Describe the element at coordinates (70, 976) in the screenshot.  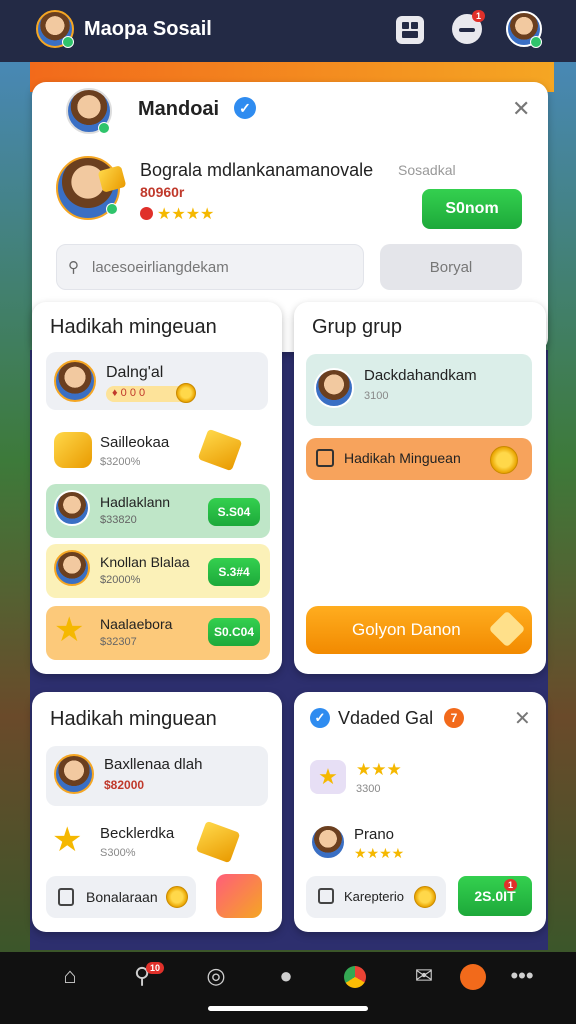
I see `home-icon: ⌂` at that location.